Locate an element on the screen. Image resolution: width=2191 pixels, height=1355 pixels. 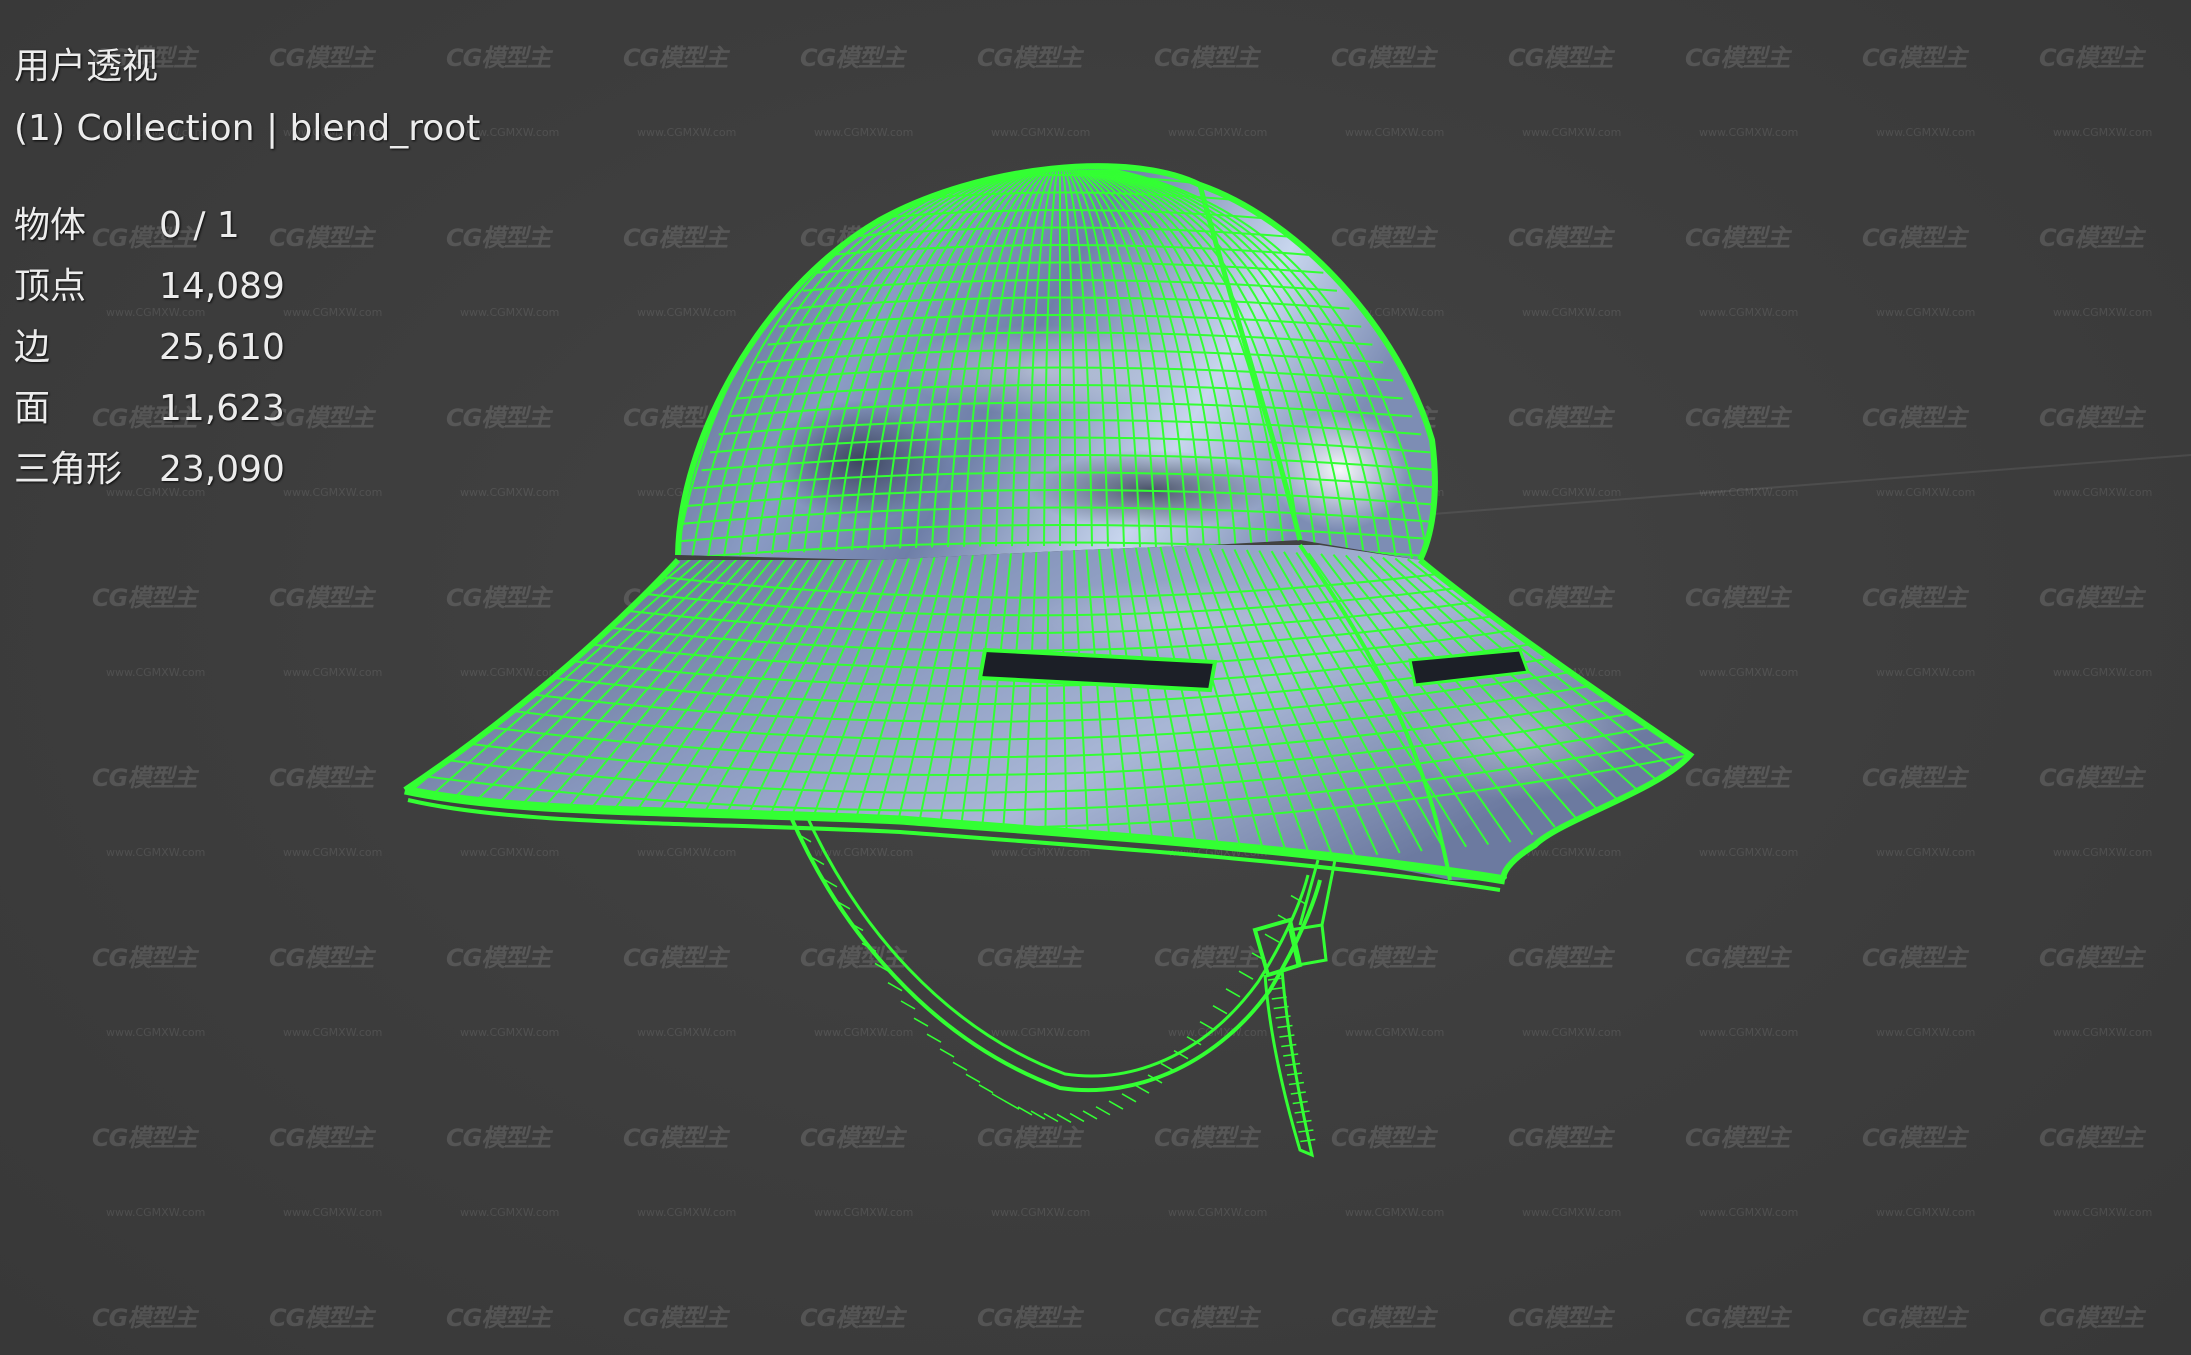
stat-value: 25,610 is located at coordinates (222, 347).